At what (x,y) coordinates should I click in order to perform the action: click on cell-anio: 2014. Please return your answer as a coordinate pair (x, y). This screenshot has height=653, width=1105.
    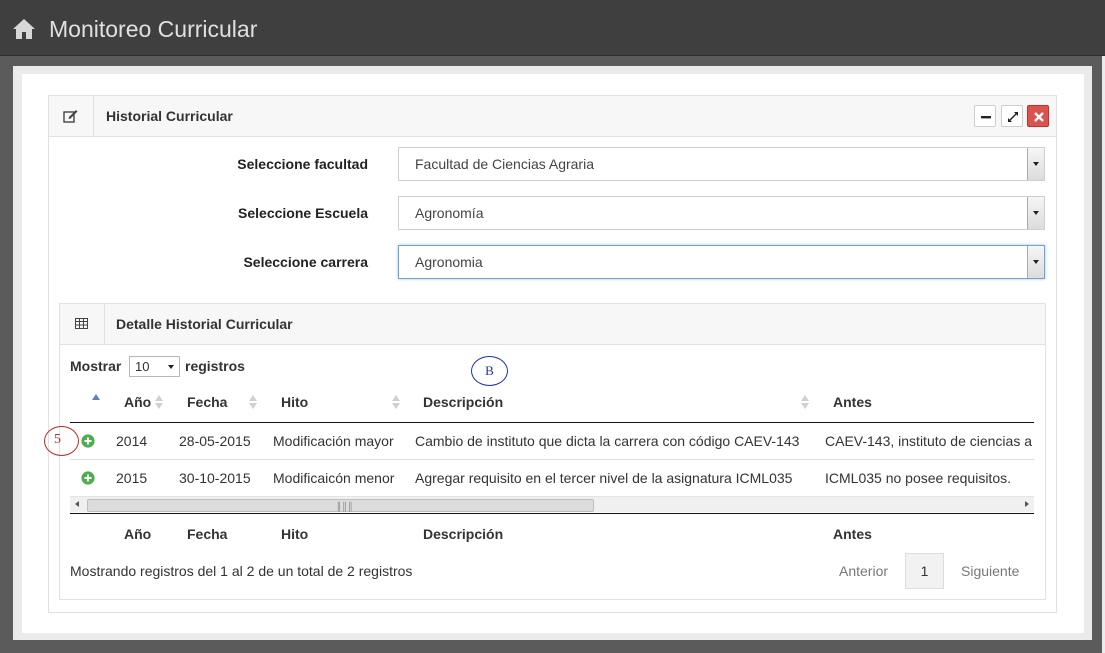
    Looking at the image, I should click on (132, 441).